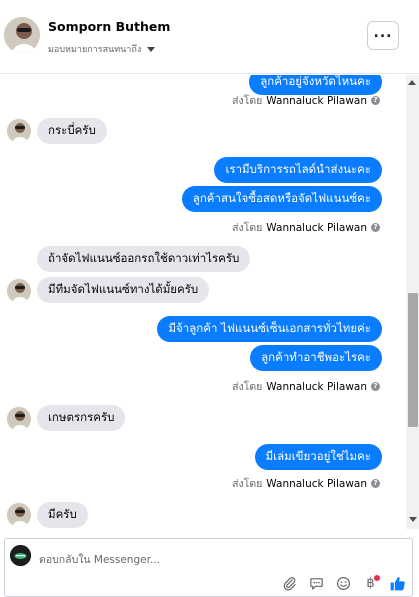  Describe the element at coordinates (316, 358) in the screenshot. I see `message-outgoing: ลูกค้าทำอาชีพอะไรคะ` at that location.